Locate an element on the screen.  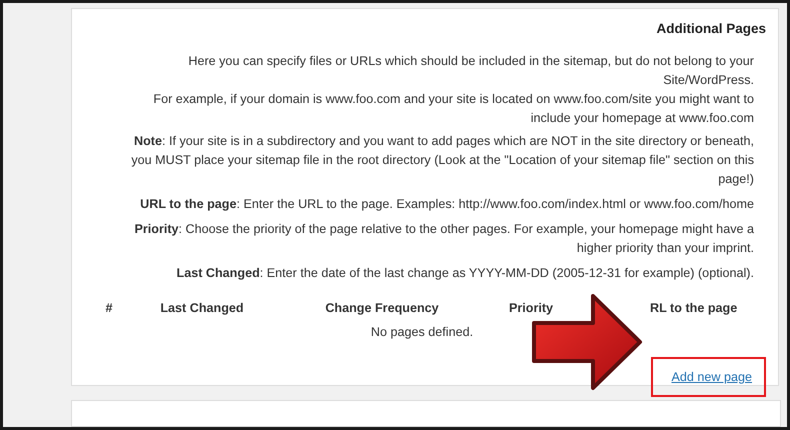
help-text: Last Changed: Enter the date of the last change as YYYY-MM-DD (2005-12-31 for example) (optional). is located at coordinates (465, 273).